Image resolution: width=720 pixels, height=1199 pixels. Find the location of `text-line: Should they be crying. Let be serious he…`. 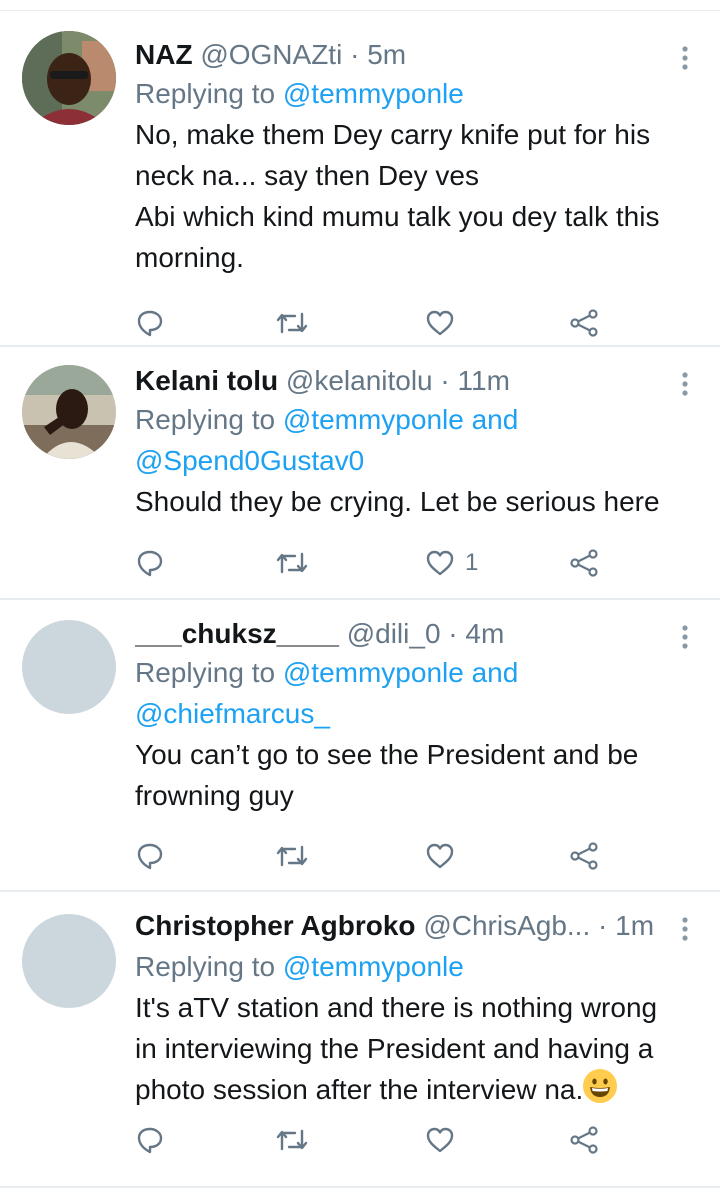

text-line: Should they be crying. Let be serious he… is located at coordinates (397, 501).